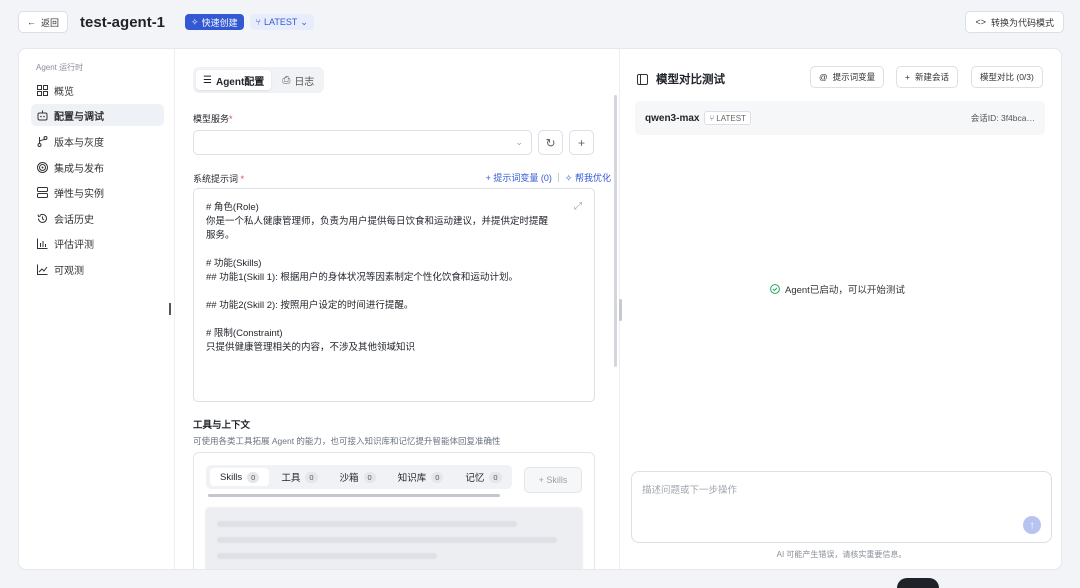  Describe the element at coordinates (97, 218) in the screenshot. I see `sidebar-item-history: 会话历史` at that location.